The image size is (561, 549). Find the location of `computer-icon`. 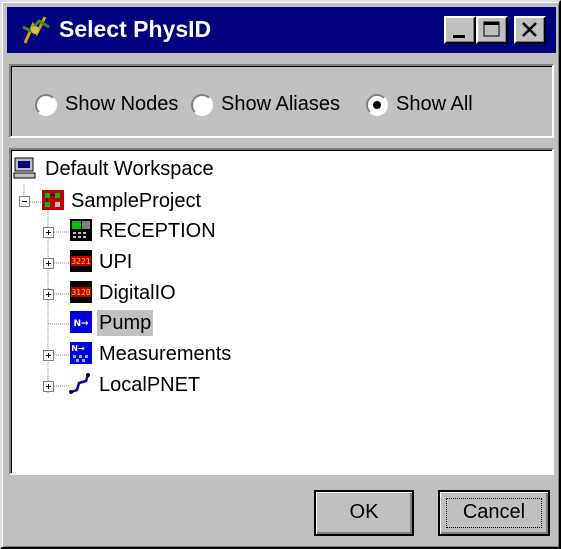

computer-icon is located at coordinates (24, 168).